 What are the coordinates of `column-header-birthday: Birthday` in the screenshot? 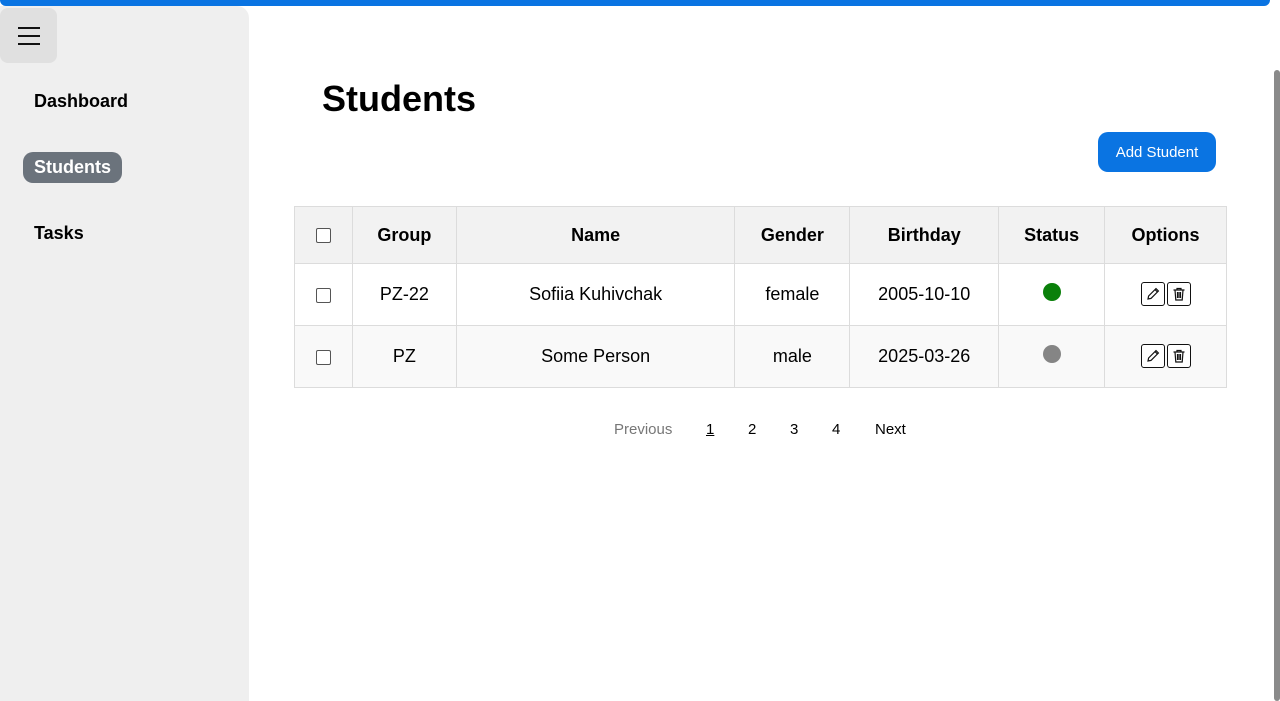 It's located at (924, 235).